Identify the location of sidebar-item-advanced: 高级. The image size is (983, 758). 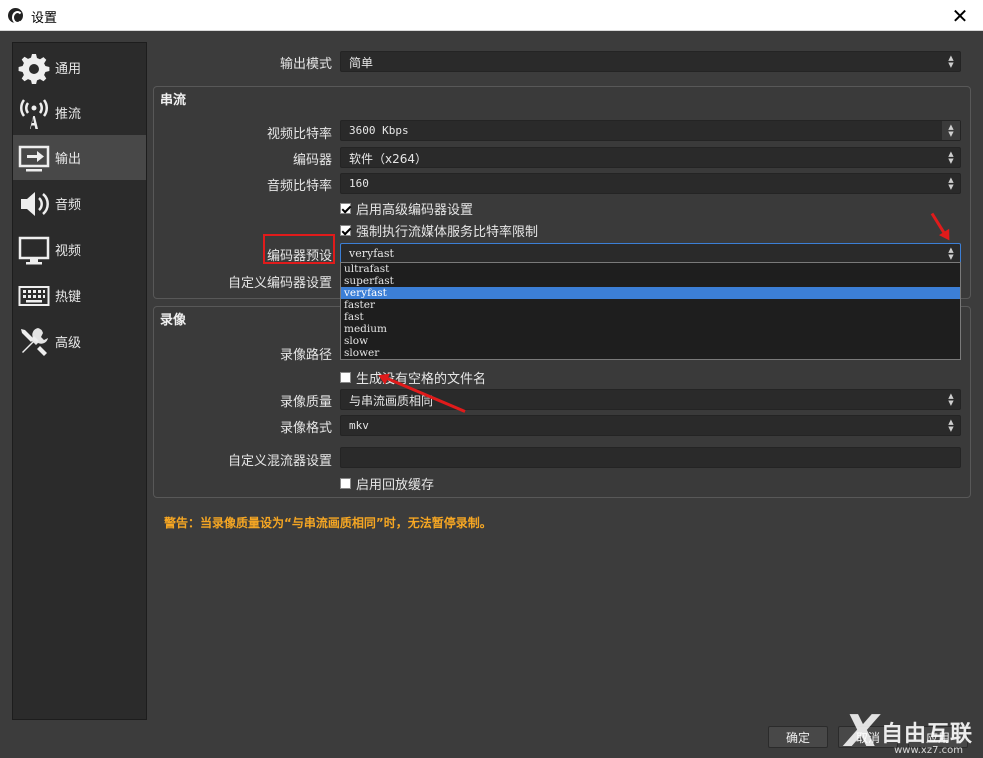
(79, 341).